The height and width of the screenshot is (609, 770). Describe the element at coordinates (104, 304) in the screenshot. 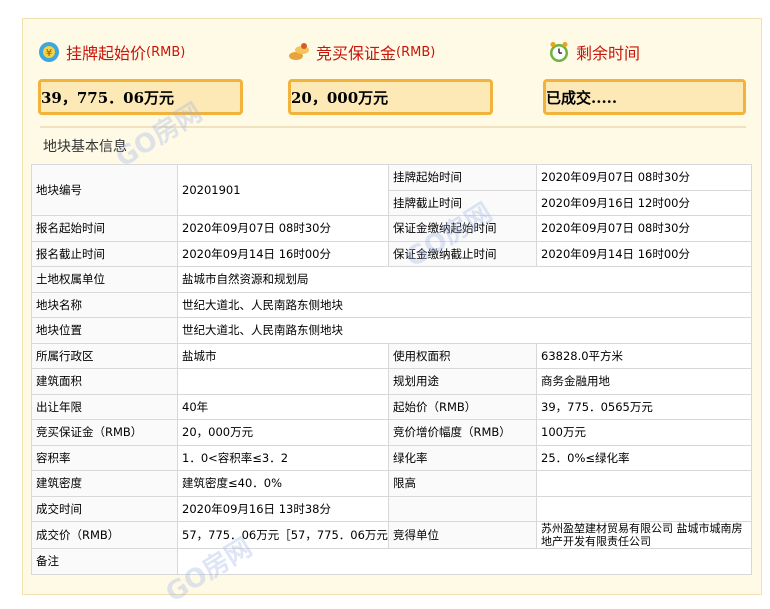

I see `cell-label: 地块名称` at that location.